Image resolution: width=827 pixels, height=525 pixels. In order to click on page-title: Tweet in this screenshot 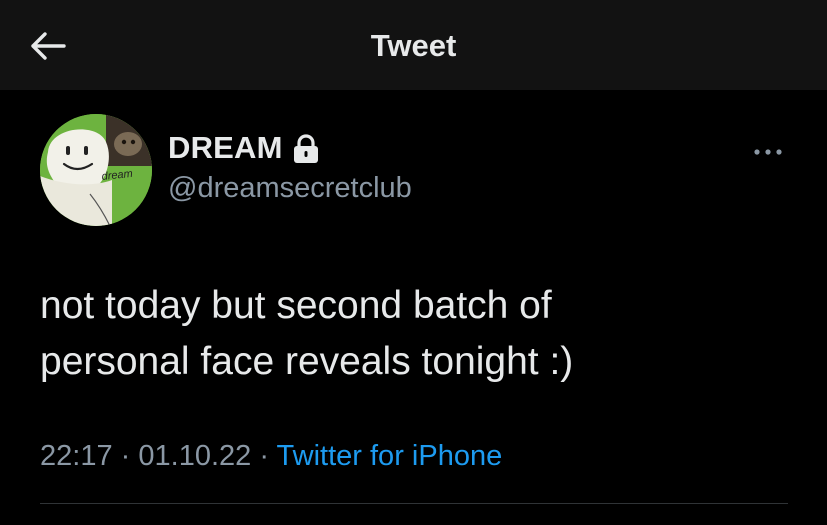, I will do `click(413, 45)`.